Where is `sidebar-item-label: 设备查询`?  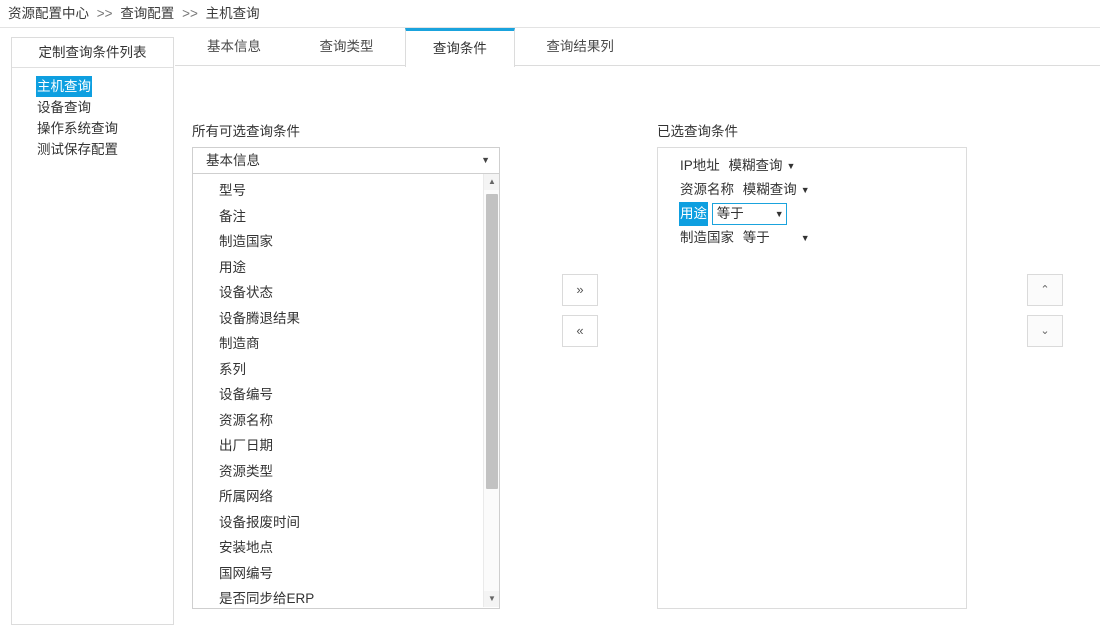 sidebar-item-label: 设备查询 is located at coordinates (64, 107).